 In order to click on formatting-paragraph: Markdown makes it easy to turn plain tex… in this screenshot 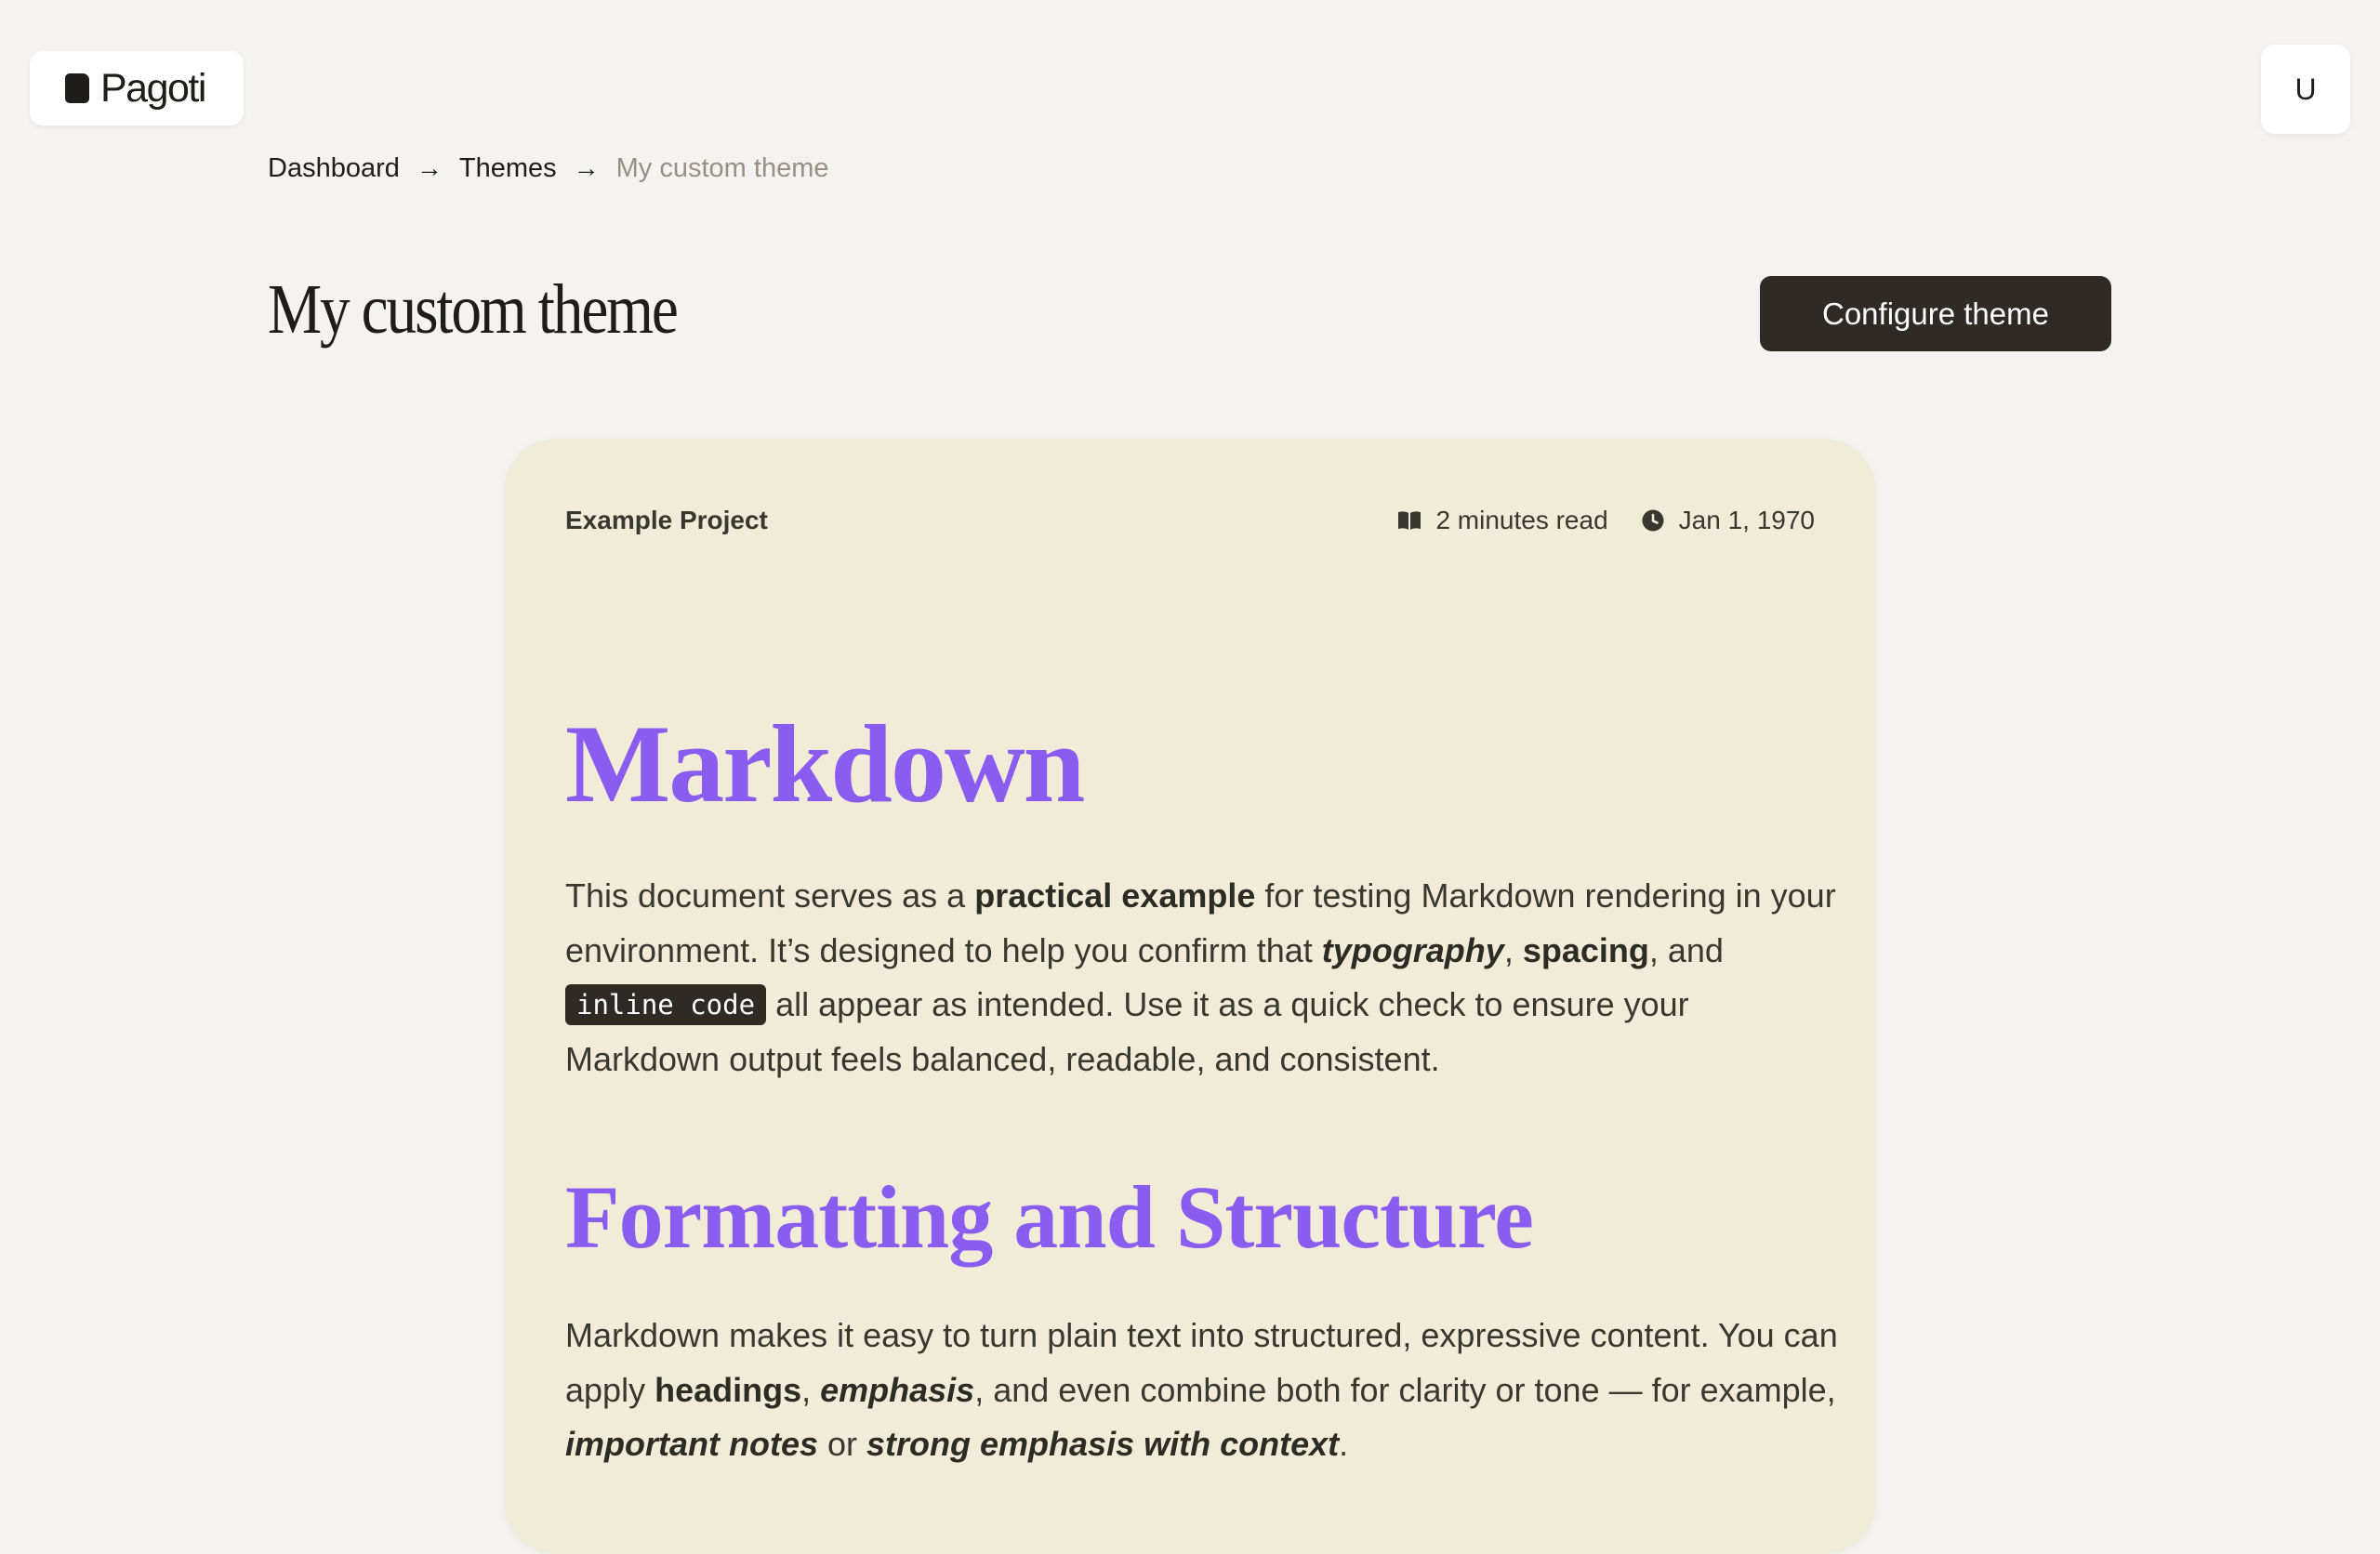, I will do `click(1202, 1390)`.